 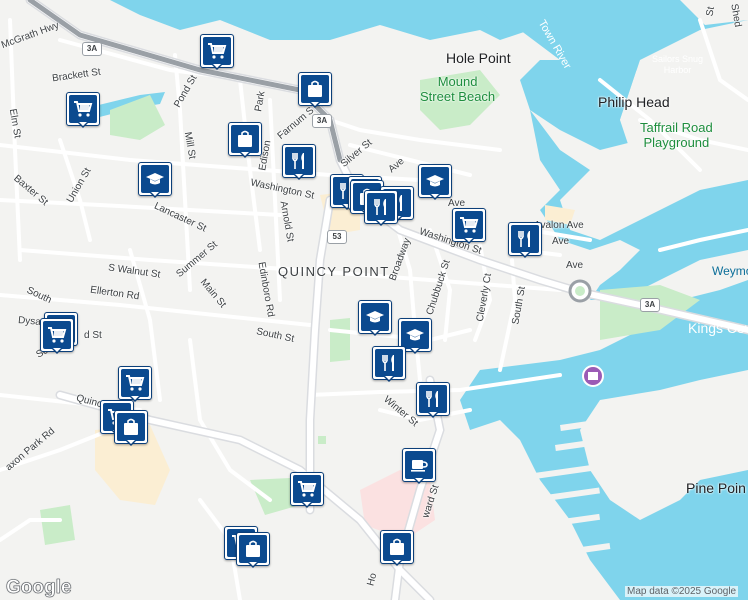 I want to click on route-shield-53: 53, so click(x=337, y=237).